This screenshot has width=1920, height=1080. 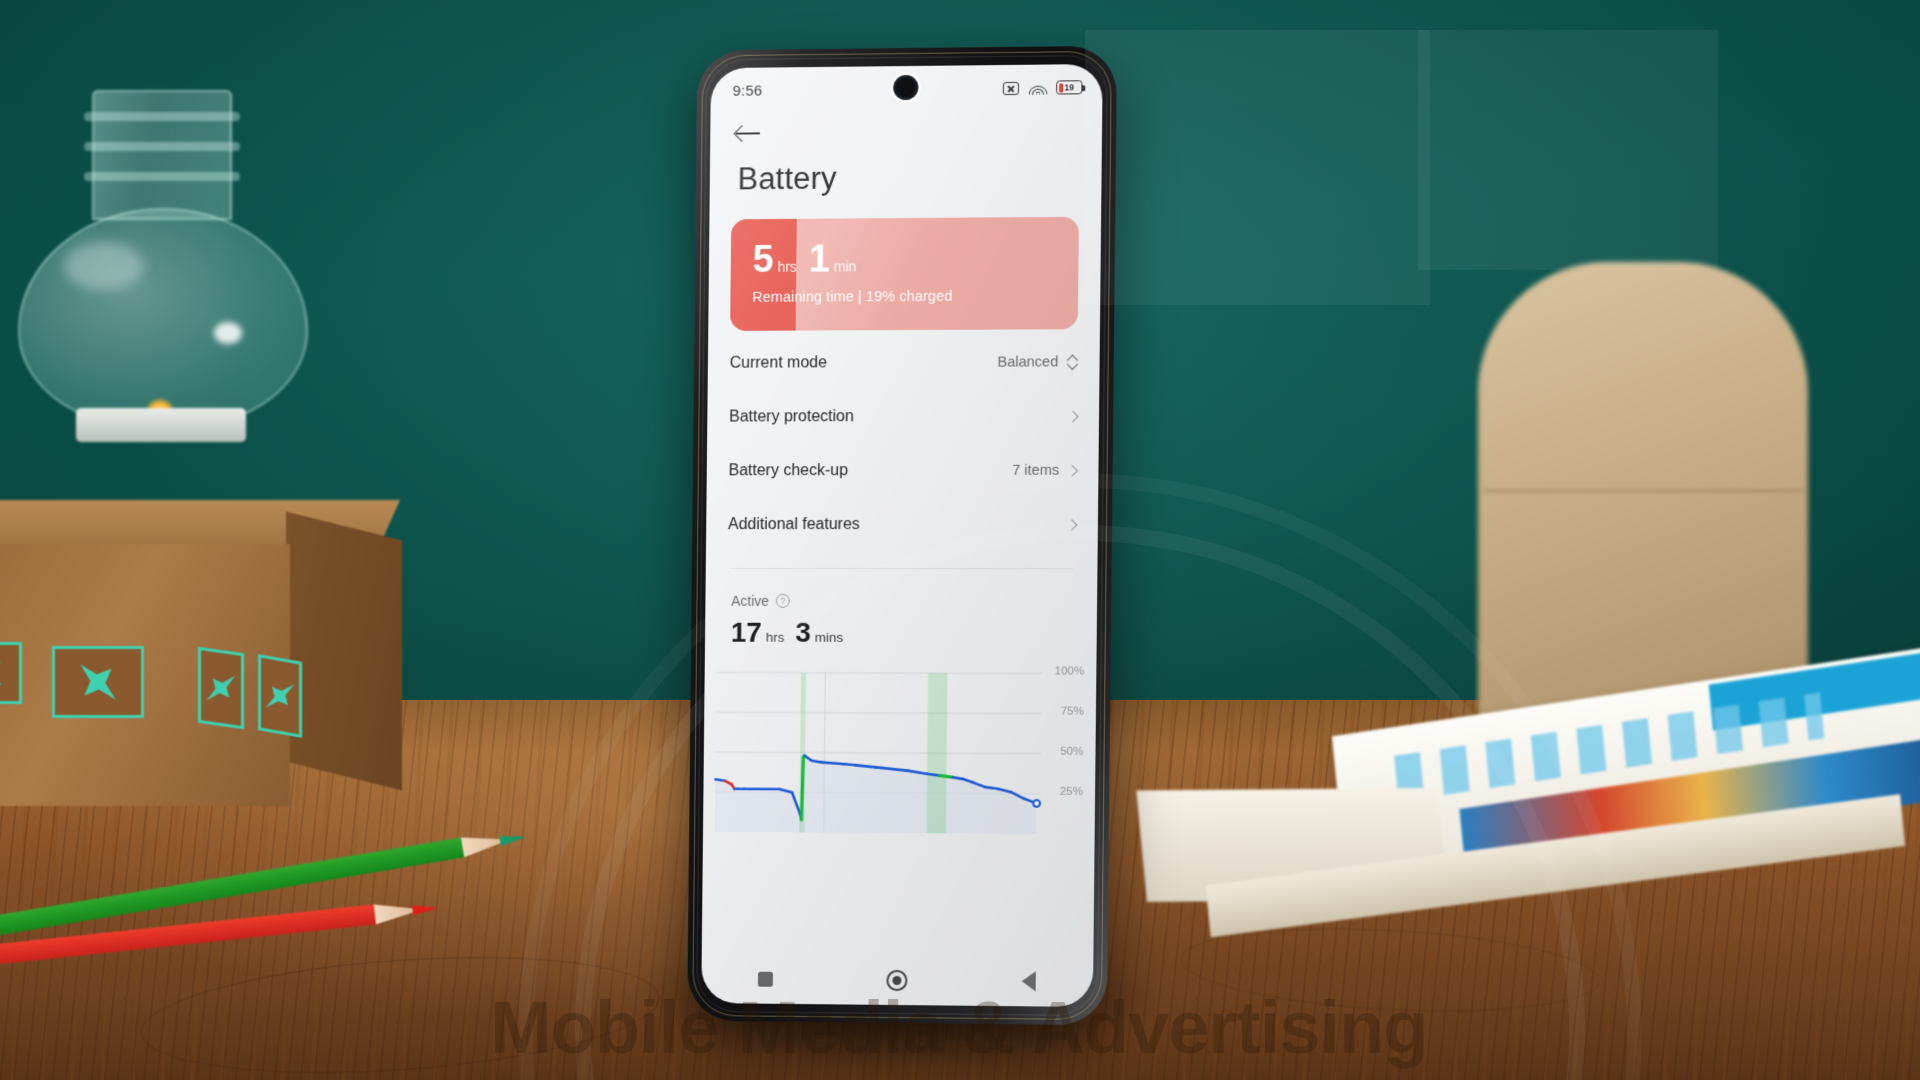 What do you see at coordinates (765, 979) in the screenshot?
I see `recents-button-icon` at bounding box center [765, 979].